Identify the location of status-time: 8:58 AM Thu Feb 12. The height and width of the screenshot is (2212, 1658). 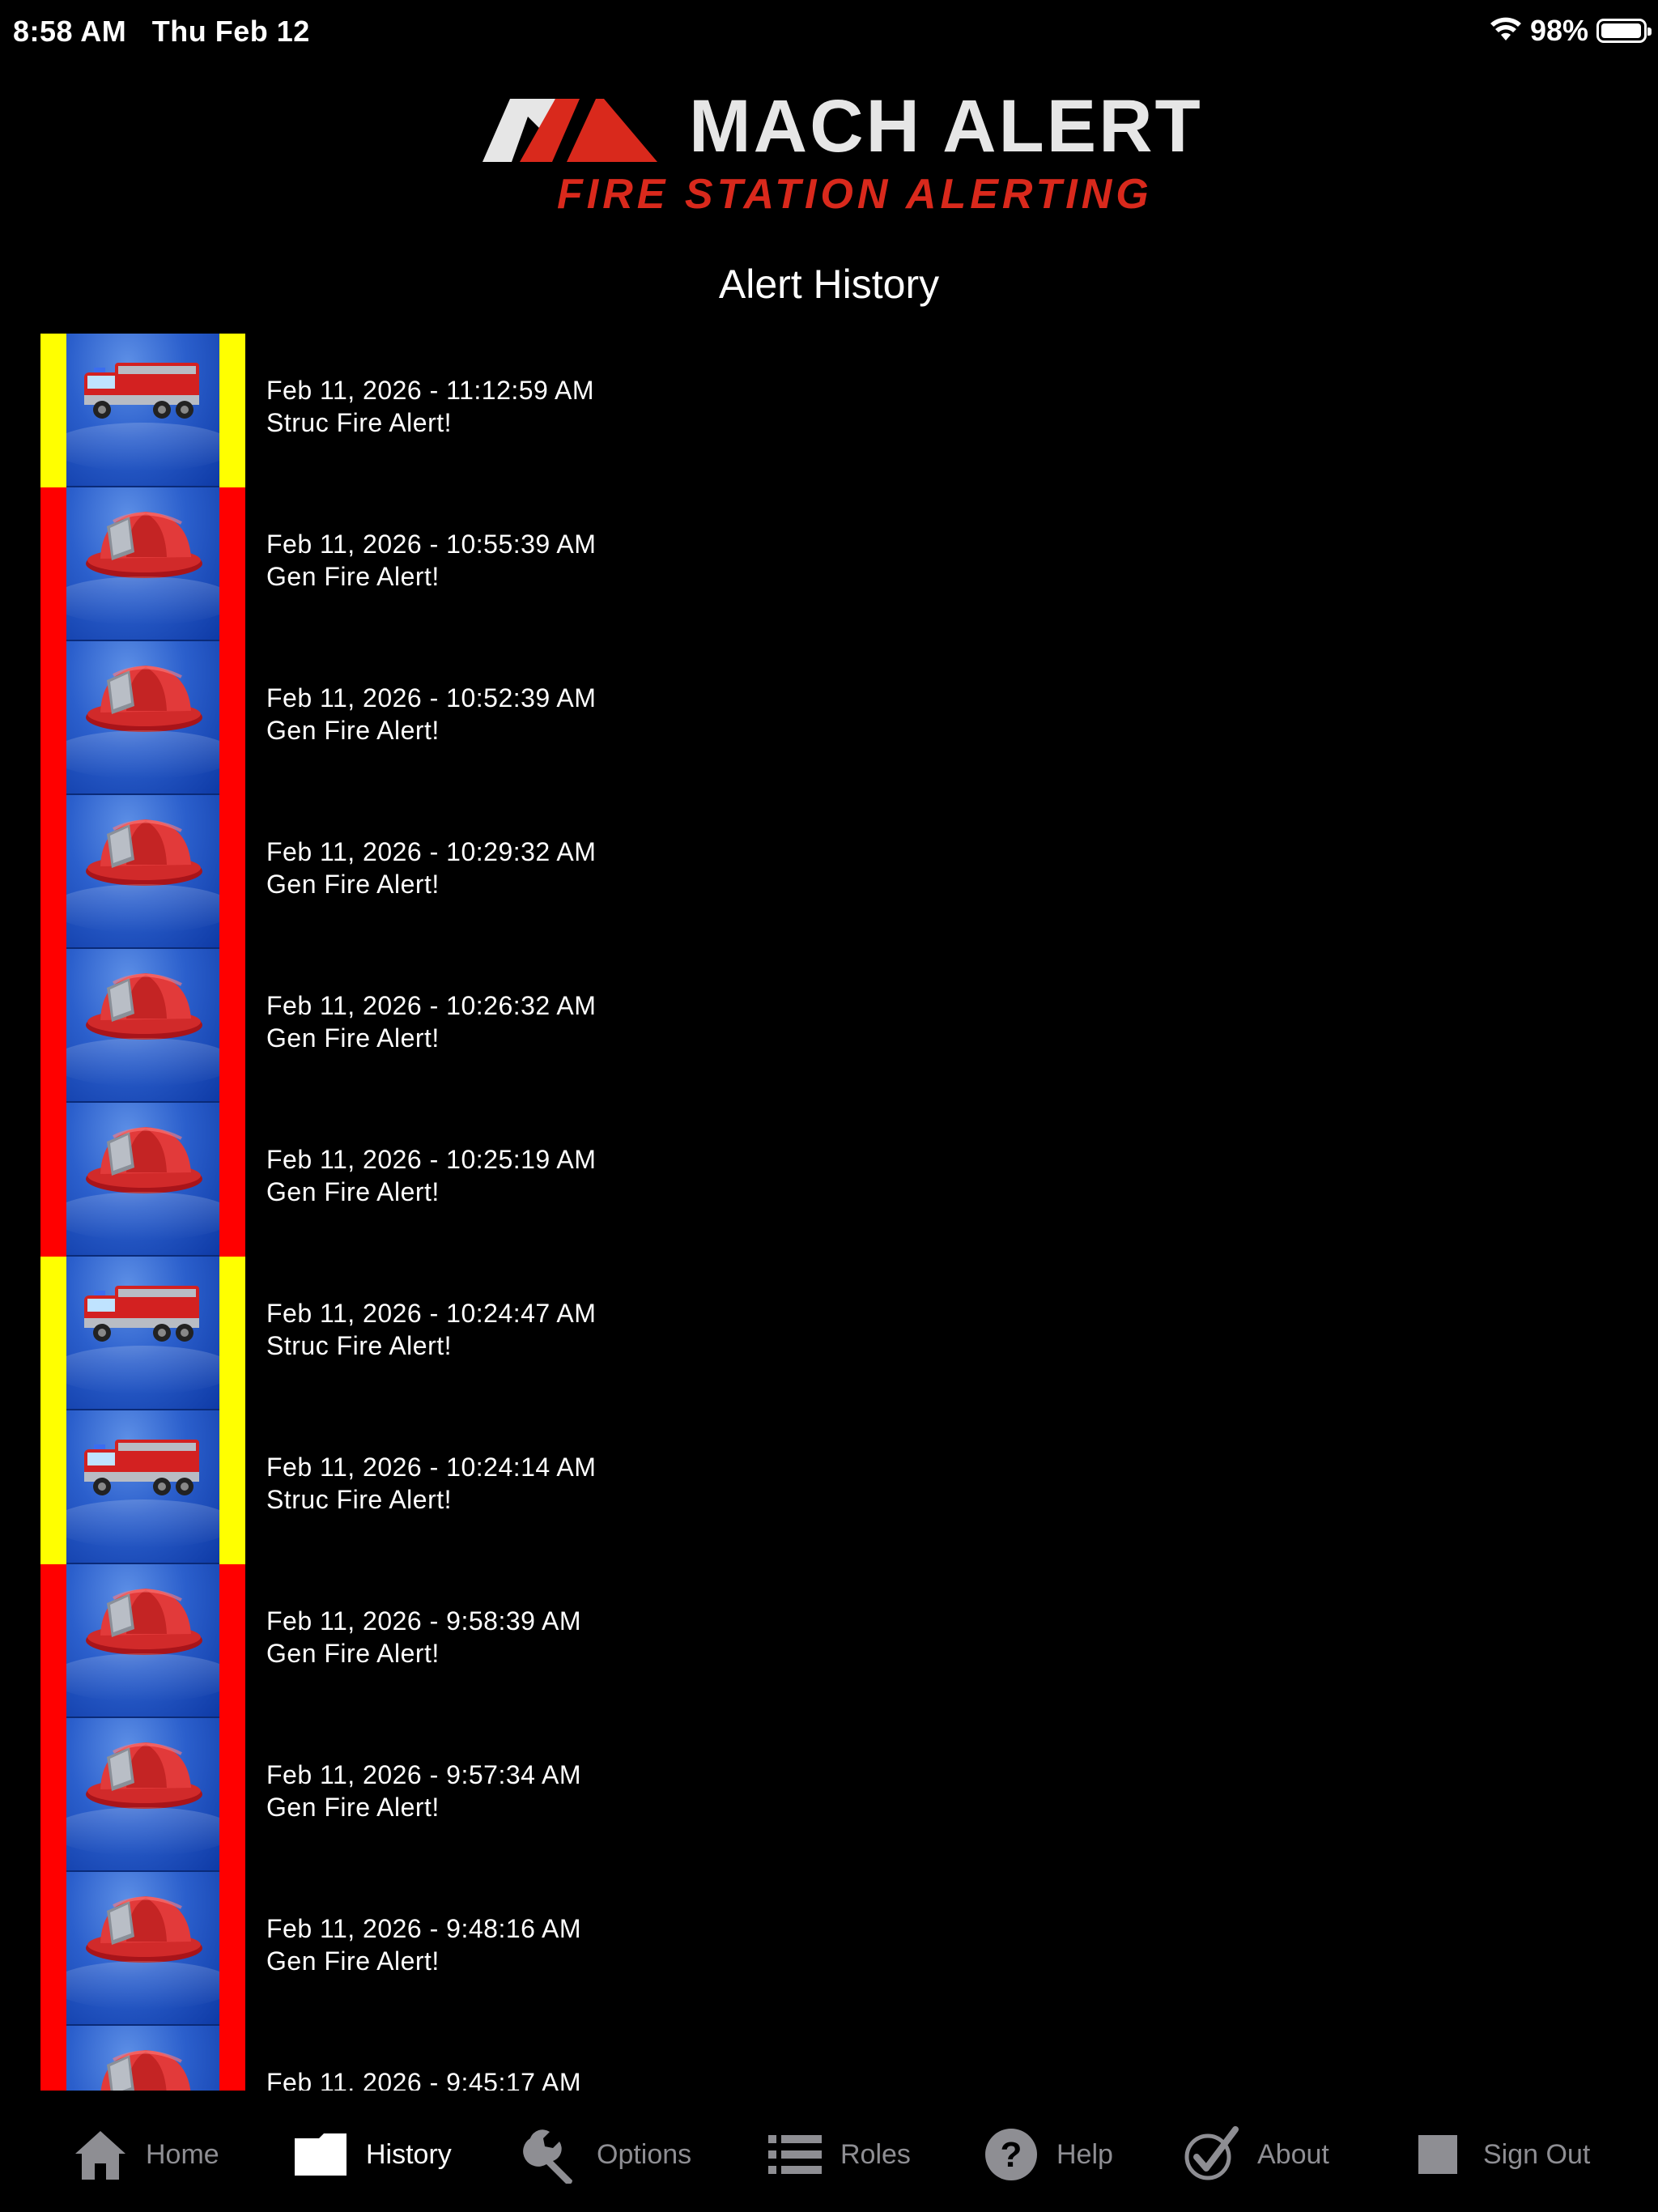
(161, 32).